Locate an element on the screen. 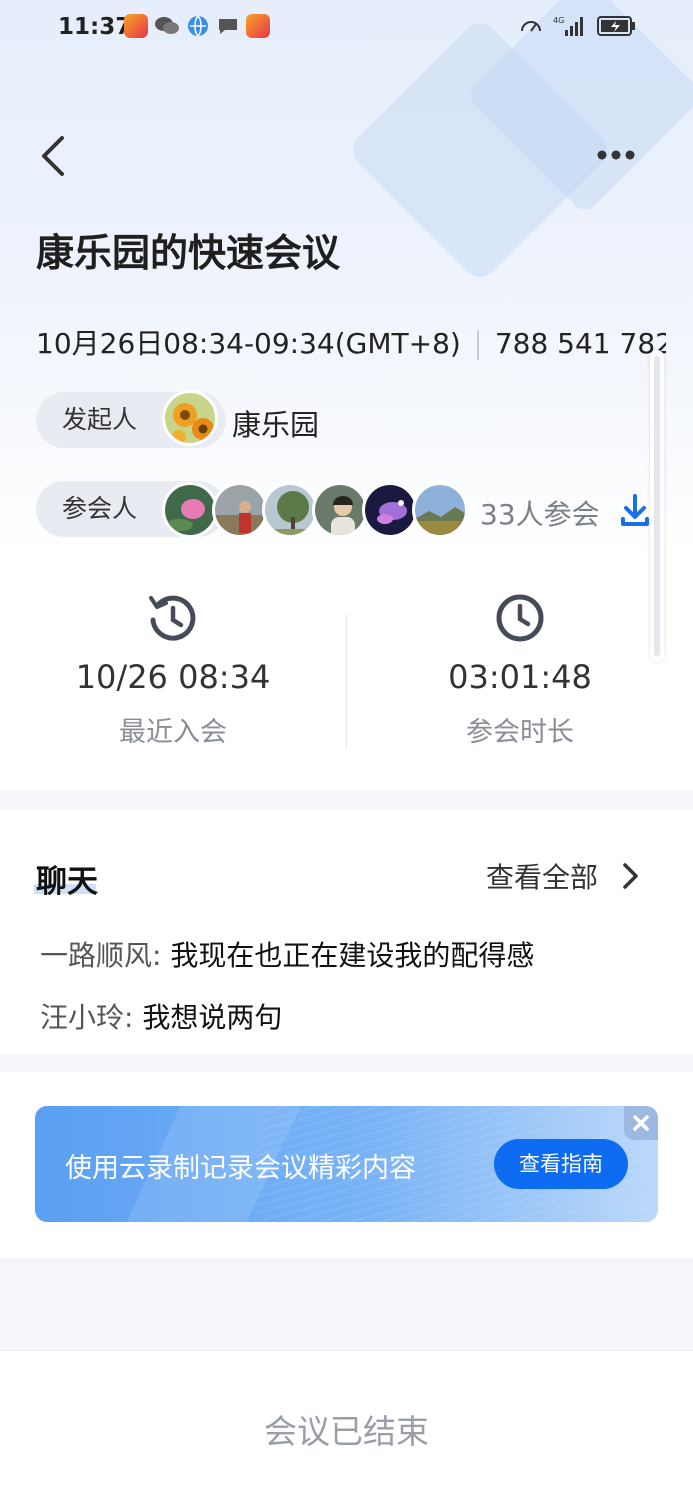  chat-message: 一路顺风: 我现在也正在建设我的配得感 is located at coordinates (287, 954).